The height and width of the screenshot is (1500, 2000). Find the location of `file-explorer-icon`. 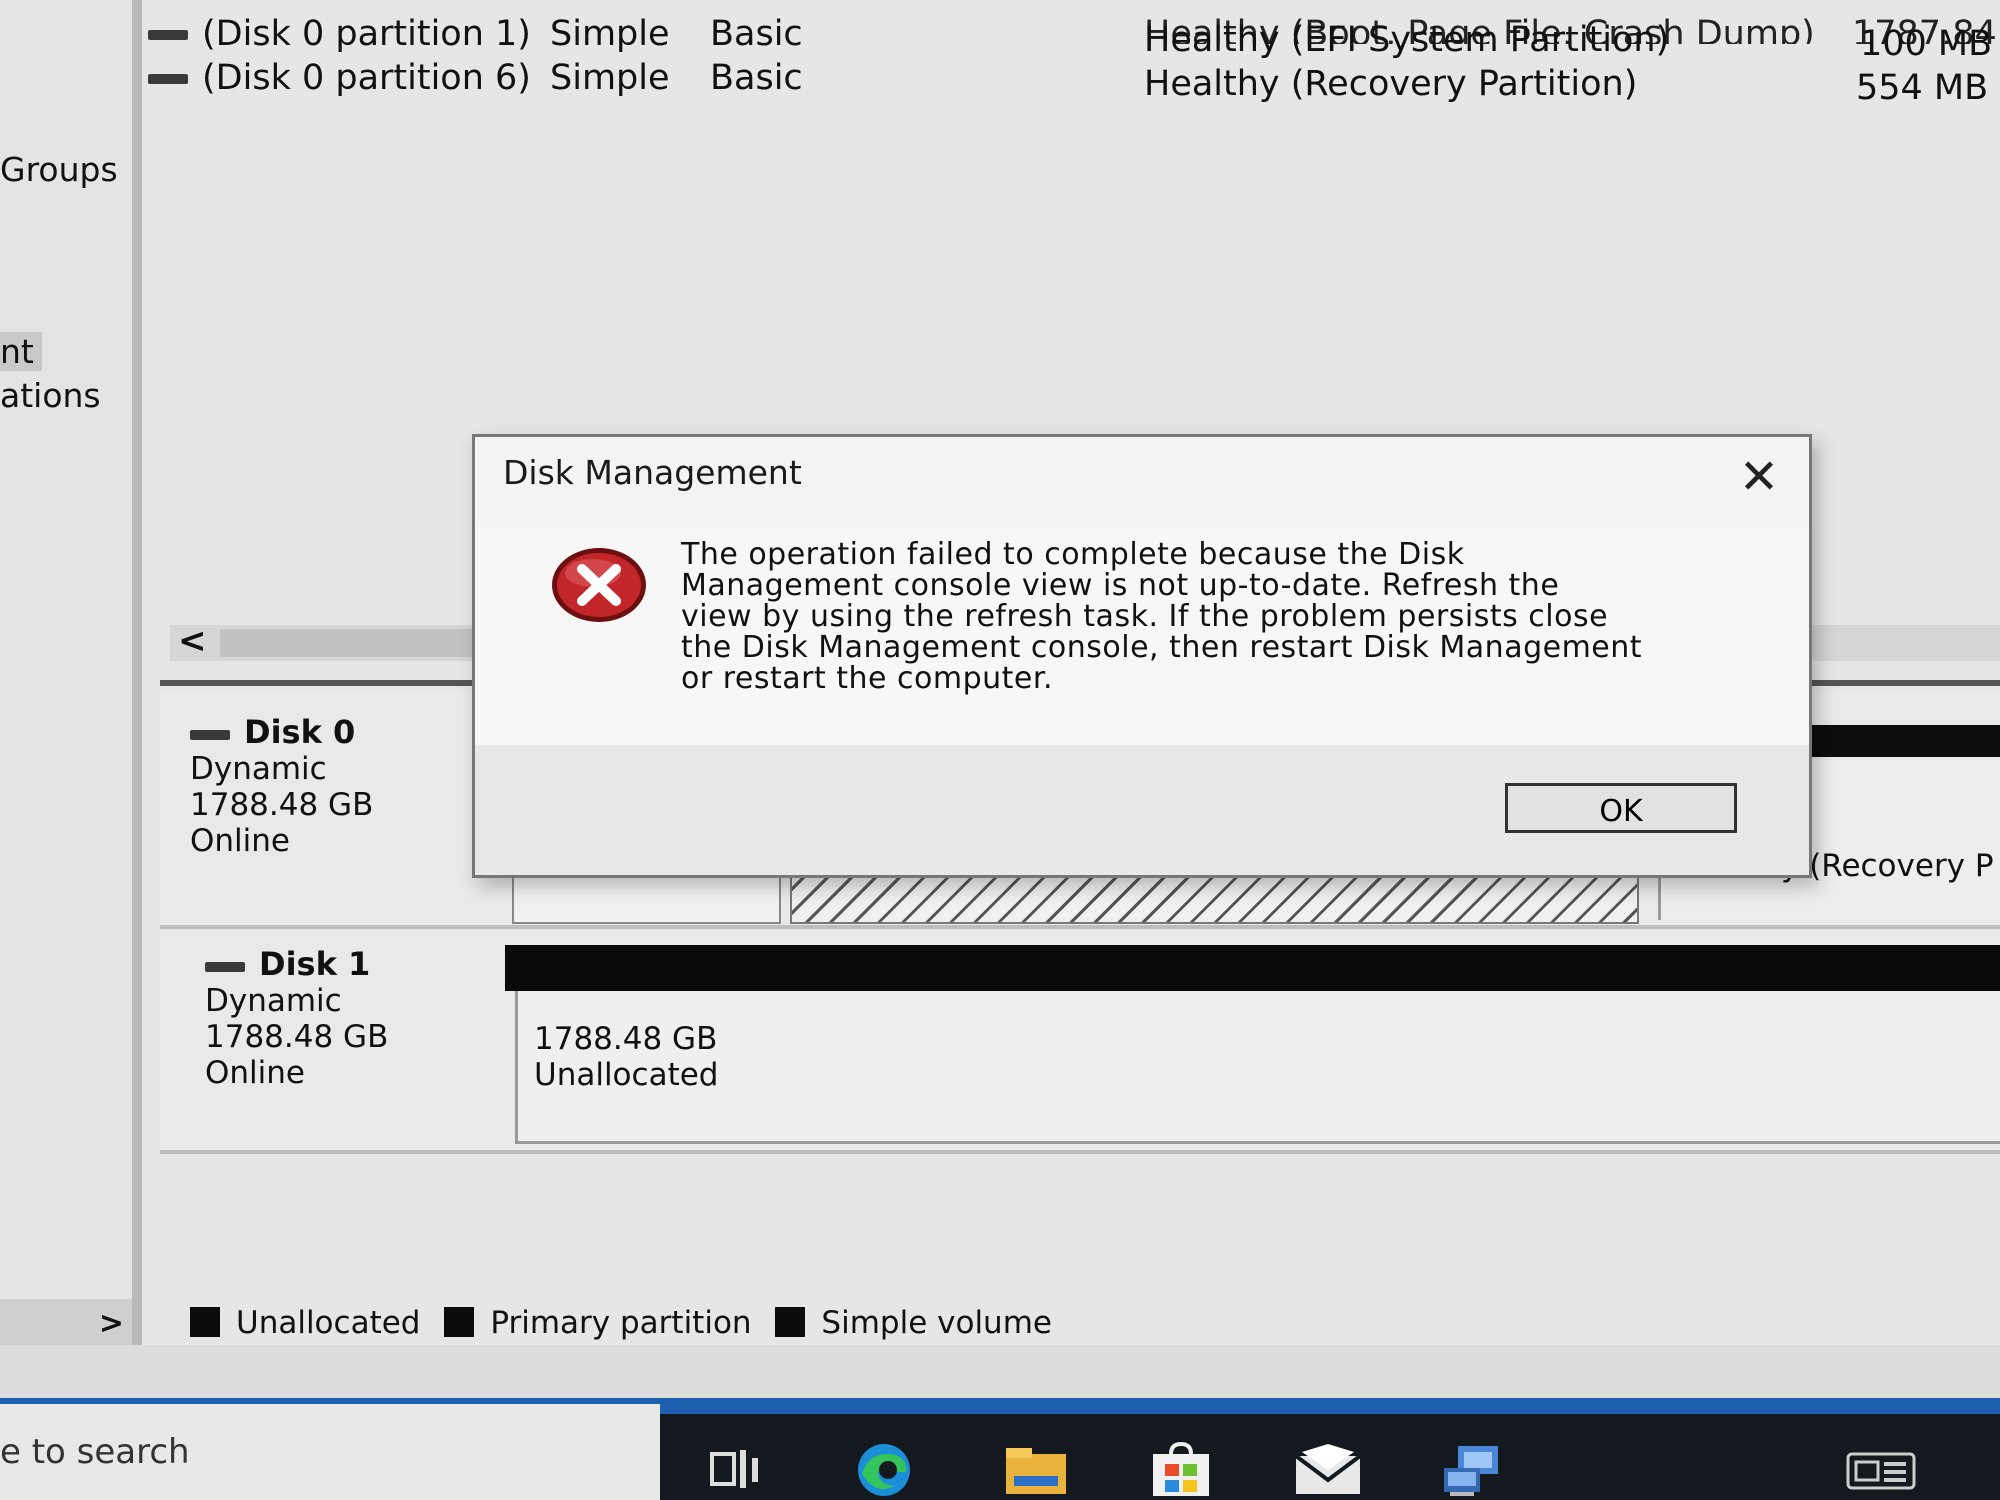

file-explorer-icon is located at coordinates (1036, 1470).